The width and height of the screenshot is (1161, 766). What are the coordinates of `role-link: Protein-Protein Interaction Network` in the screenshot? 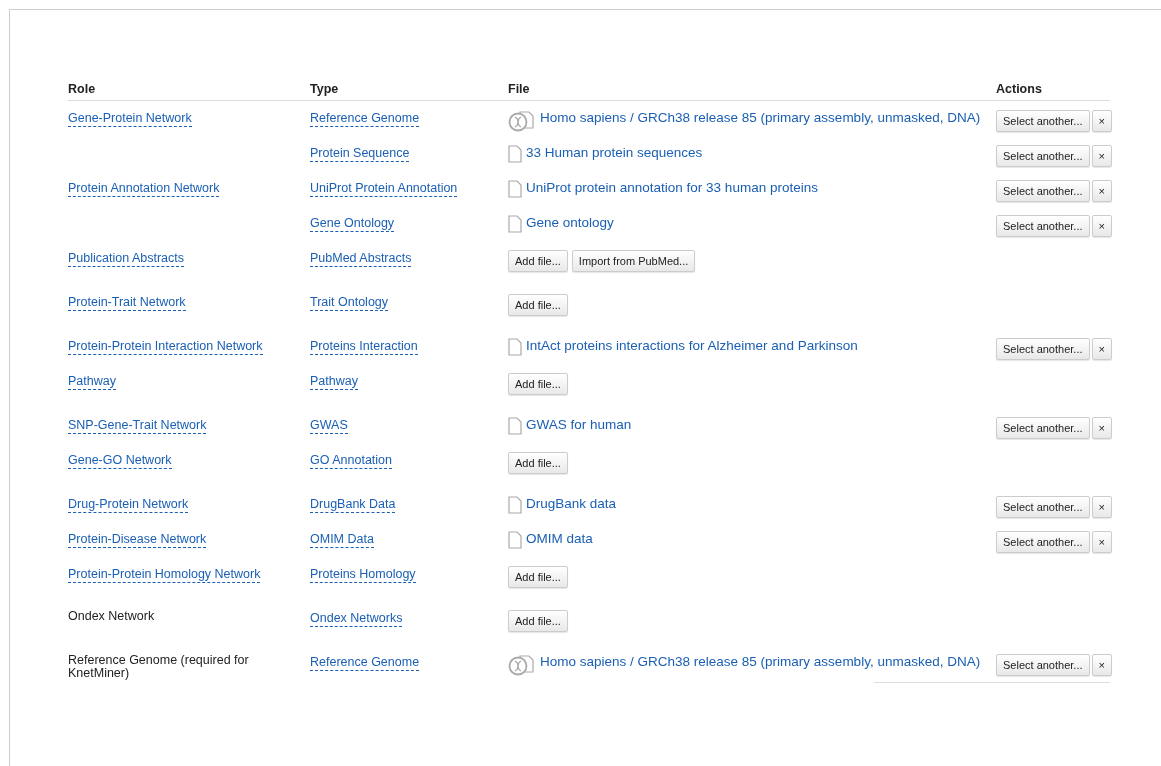 It's located at (165, 346).